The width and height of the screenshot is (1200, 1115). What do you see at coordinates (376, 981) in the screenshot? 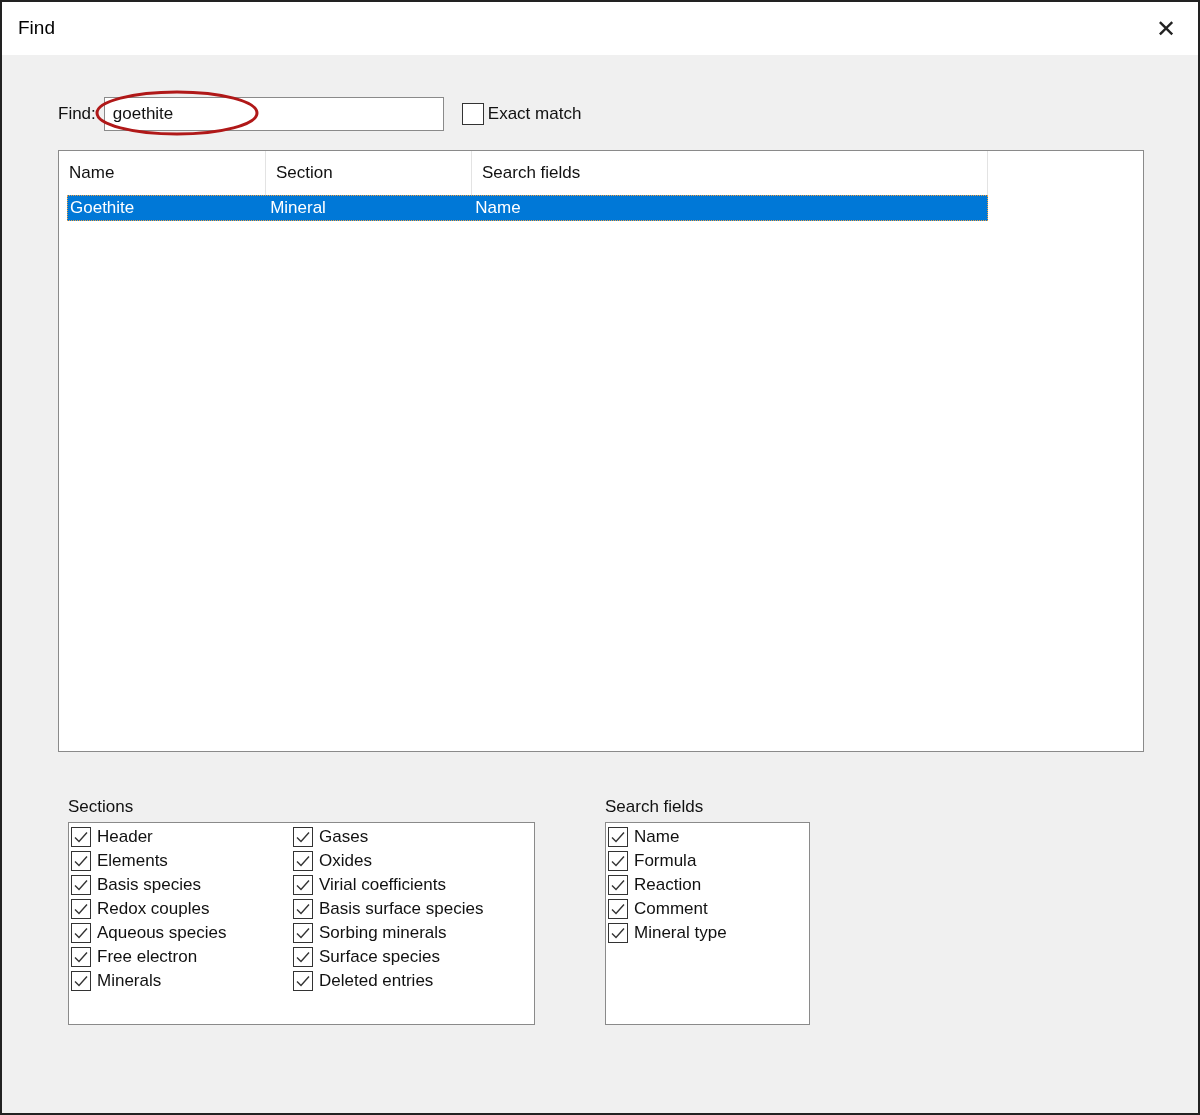
I see `checkbox-label: Deleted entries` at bounding box center [376, 981].